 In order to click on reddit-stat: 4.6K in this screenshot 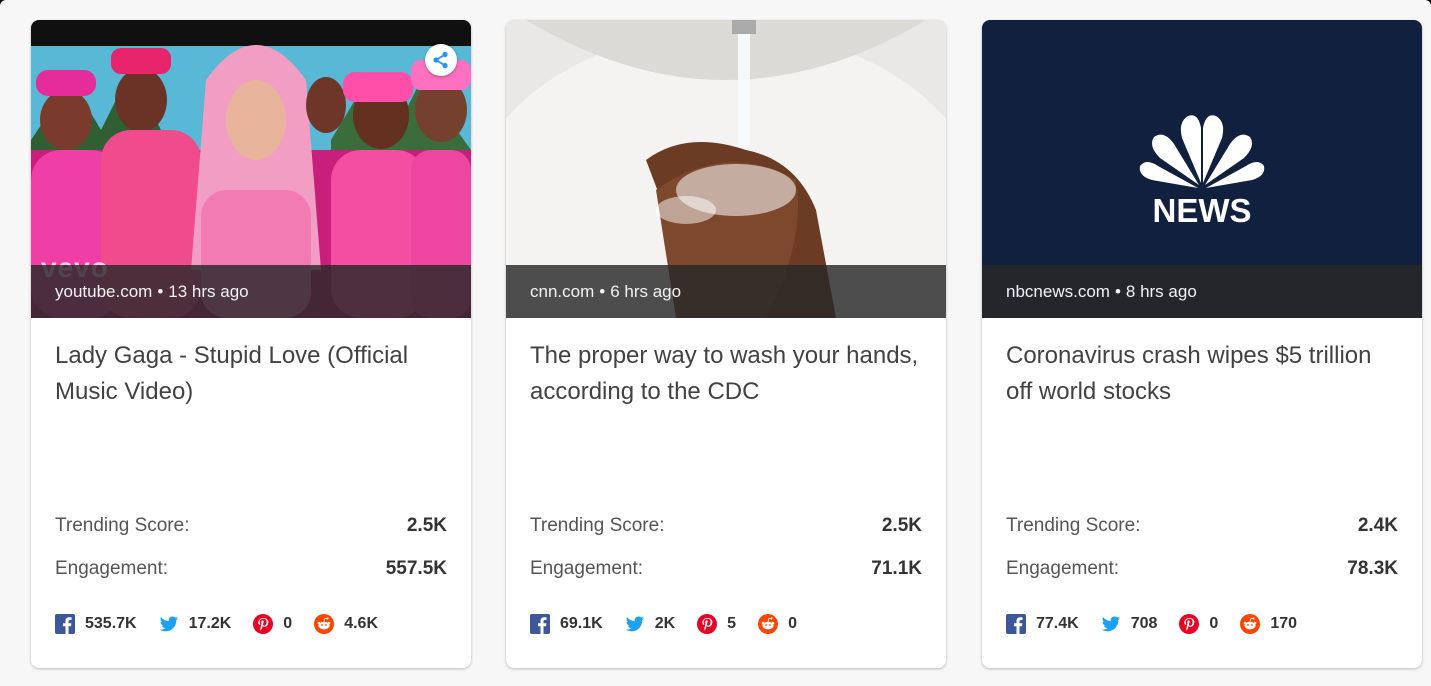, I will do `click(346, 624)`.